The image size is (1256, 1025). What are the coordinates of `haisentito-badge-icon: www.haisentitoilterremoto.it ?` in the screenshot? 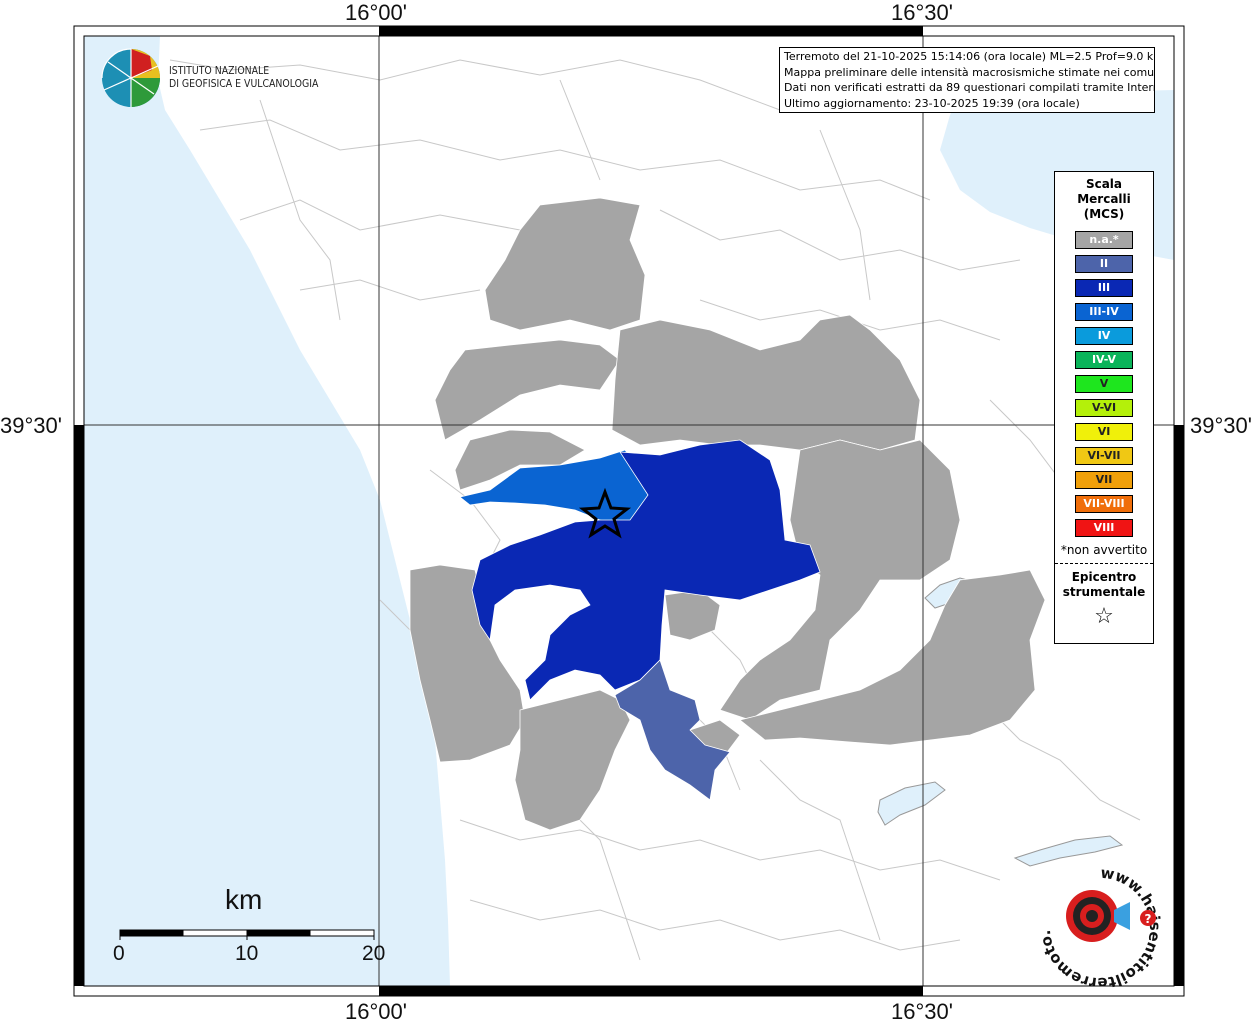 It's located at (1103, 927).